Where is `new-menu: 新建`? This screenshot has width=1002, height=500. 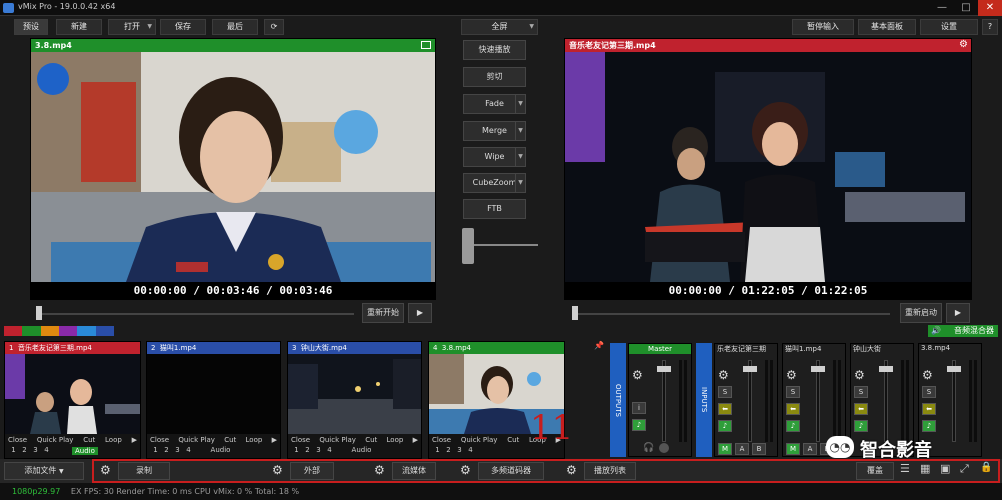 new-menu: 新建 is located at coordinates (79, 27).